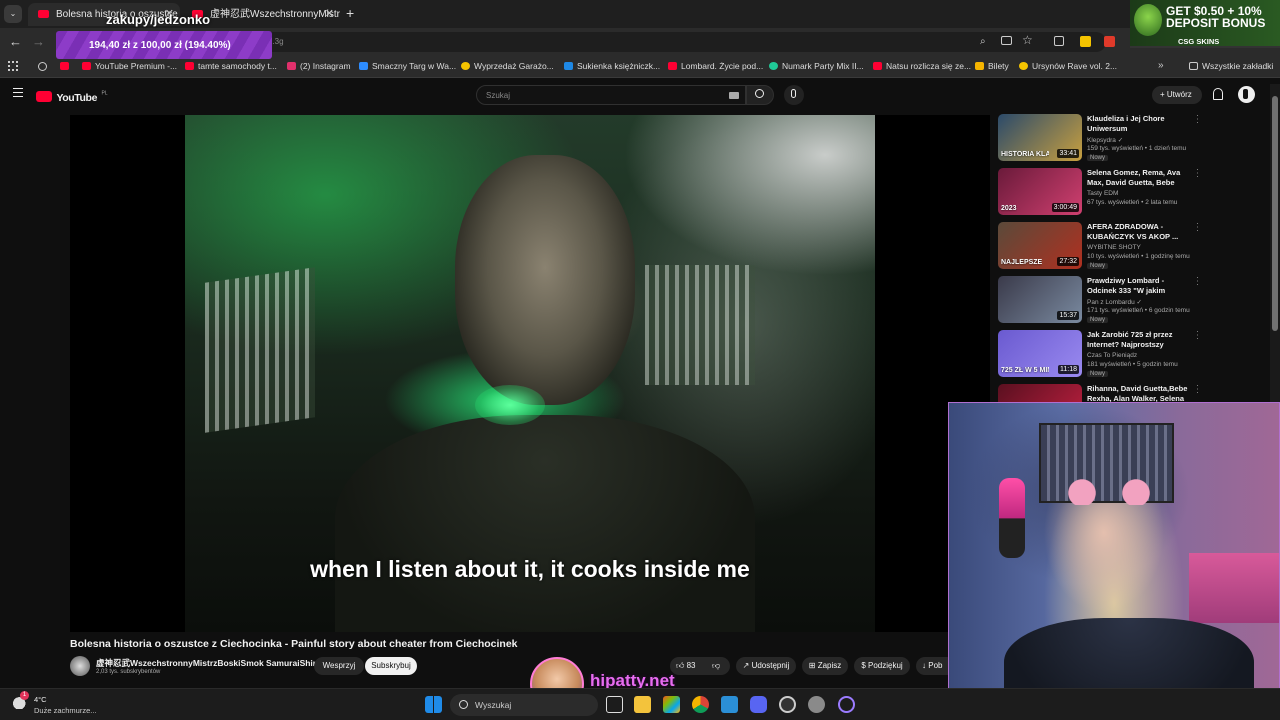 This screenshot has height=720, width=1280. What do you see at coordinates (611, 95) in the screenshot?
I see `search-input: Szukaj` at bounding box center [611, 95].